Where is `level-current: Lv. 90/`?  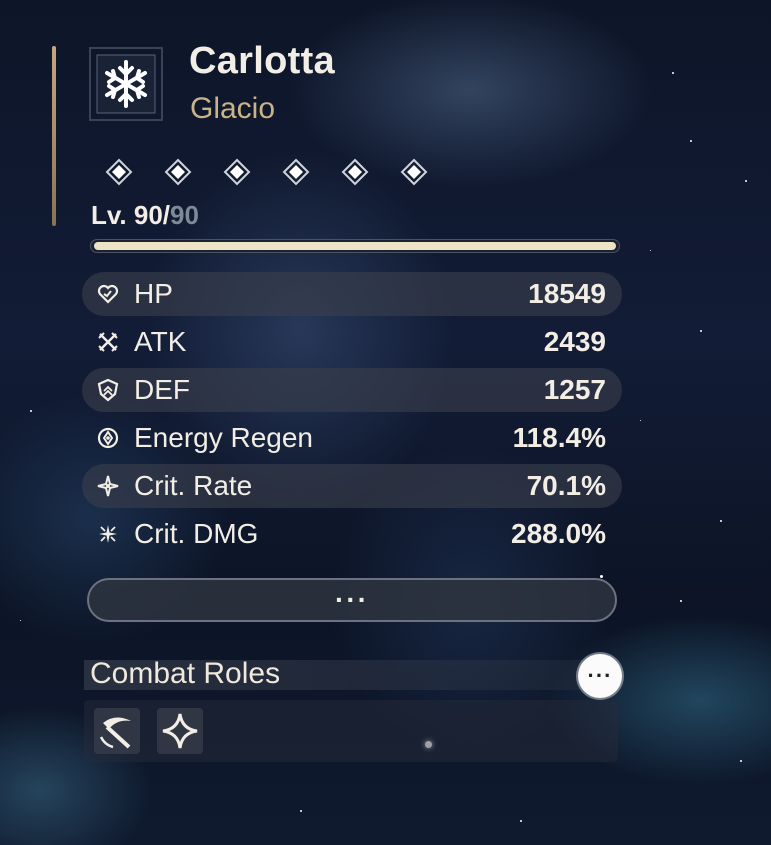
level-current: Lv. 90/ is located at coordinates (131, 215).